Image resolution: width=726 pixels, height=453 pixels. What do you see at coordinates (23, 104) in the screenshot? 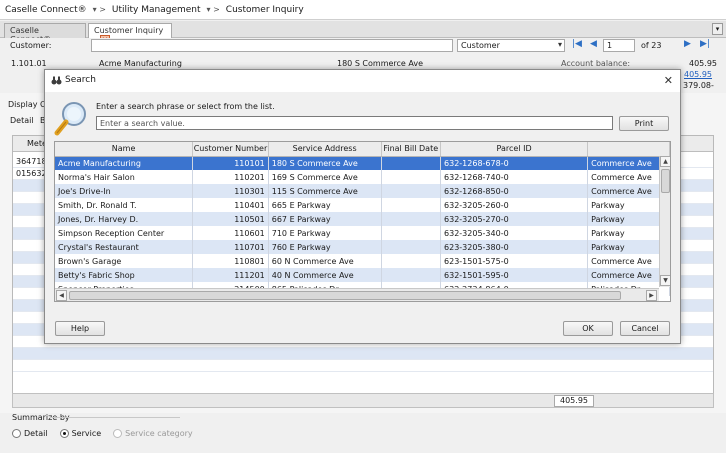
I see `tab-display: Display` at bounding box center [23, 104].